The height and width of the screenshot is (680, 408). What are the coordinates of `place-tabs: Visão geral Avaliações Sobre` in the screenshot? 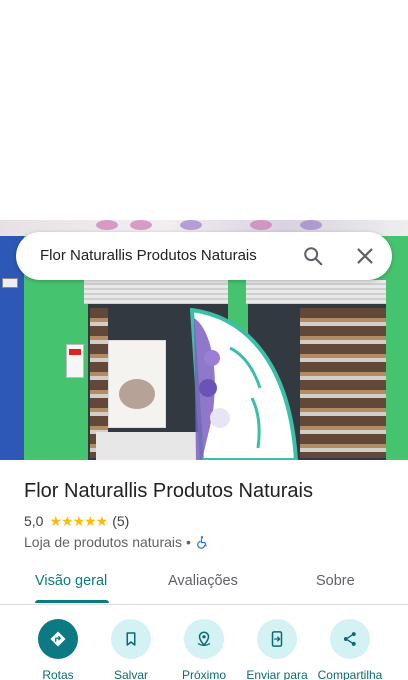 It's located at (204, 582).